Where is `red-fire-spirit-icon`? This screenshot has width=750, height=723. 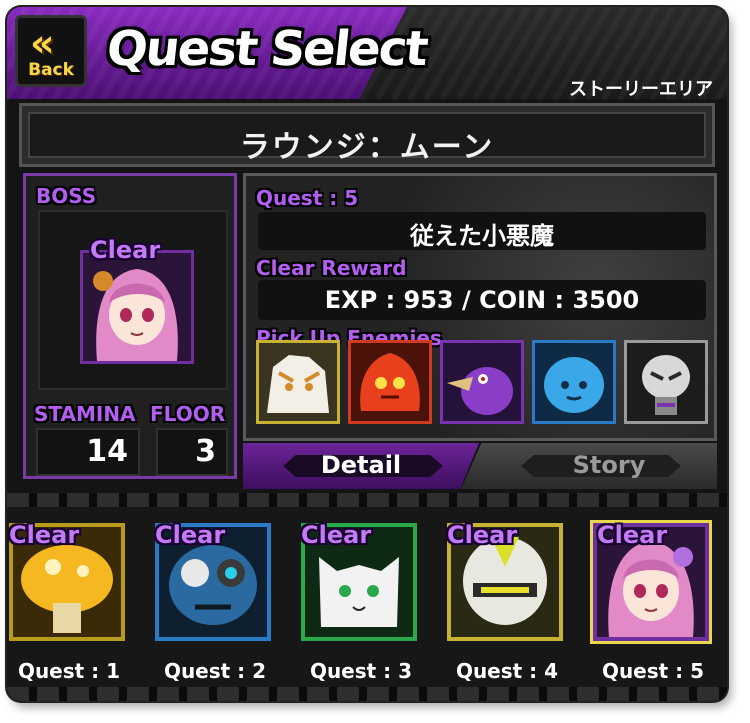
red-fire-spirit-icon is located at coordinates (390, 382).